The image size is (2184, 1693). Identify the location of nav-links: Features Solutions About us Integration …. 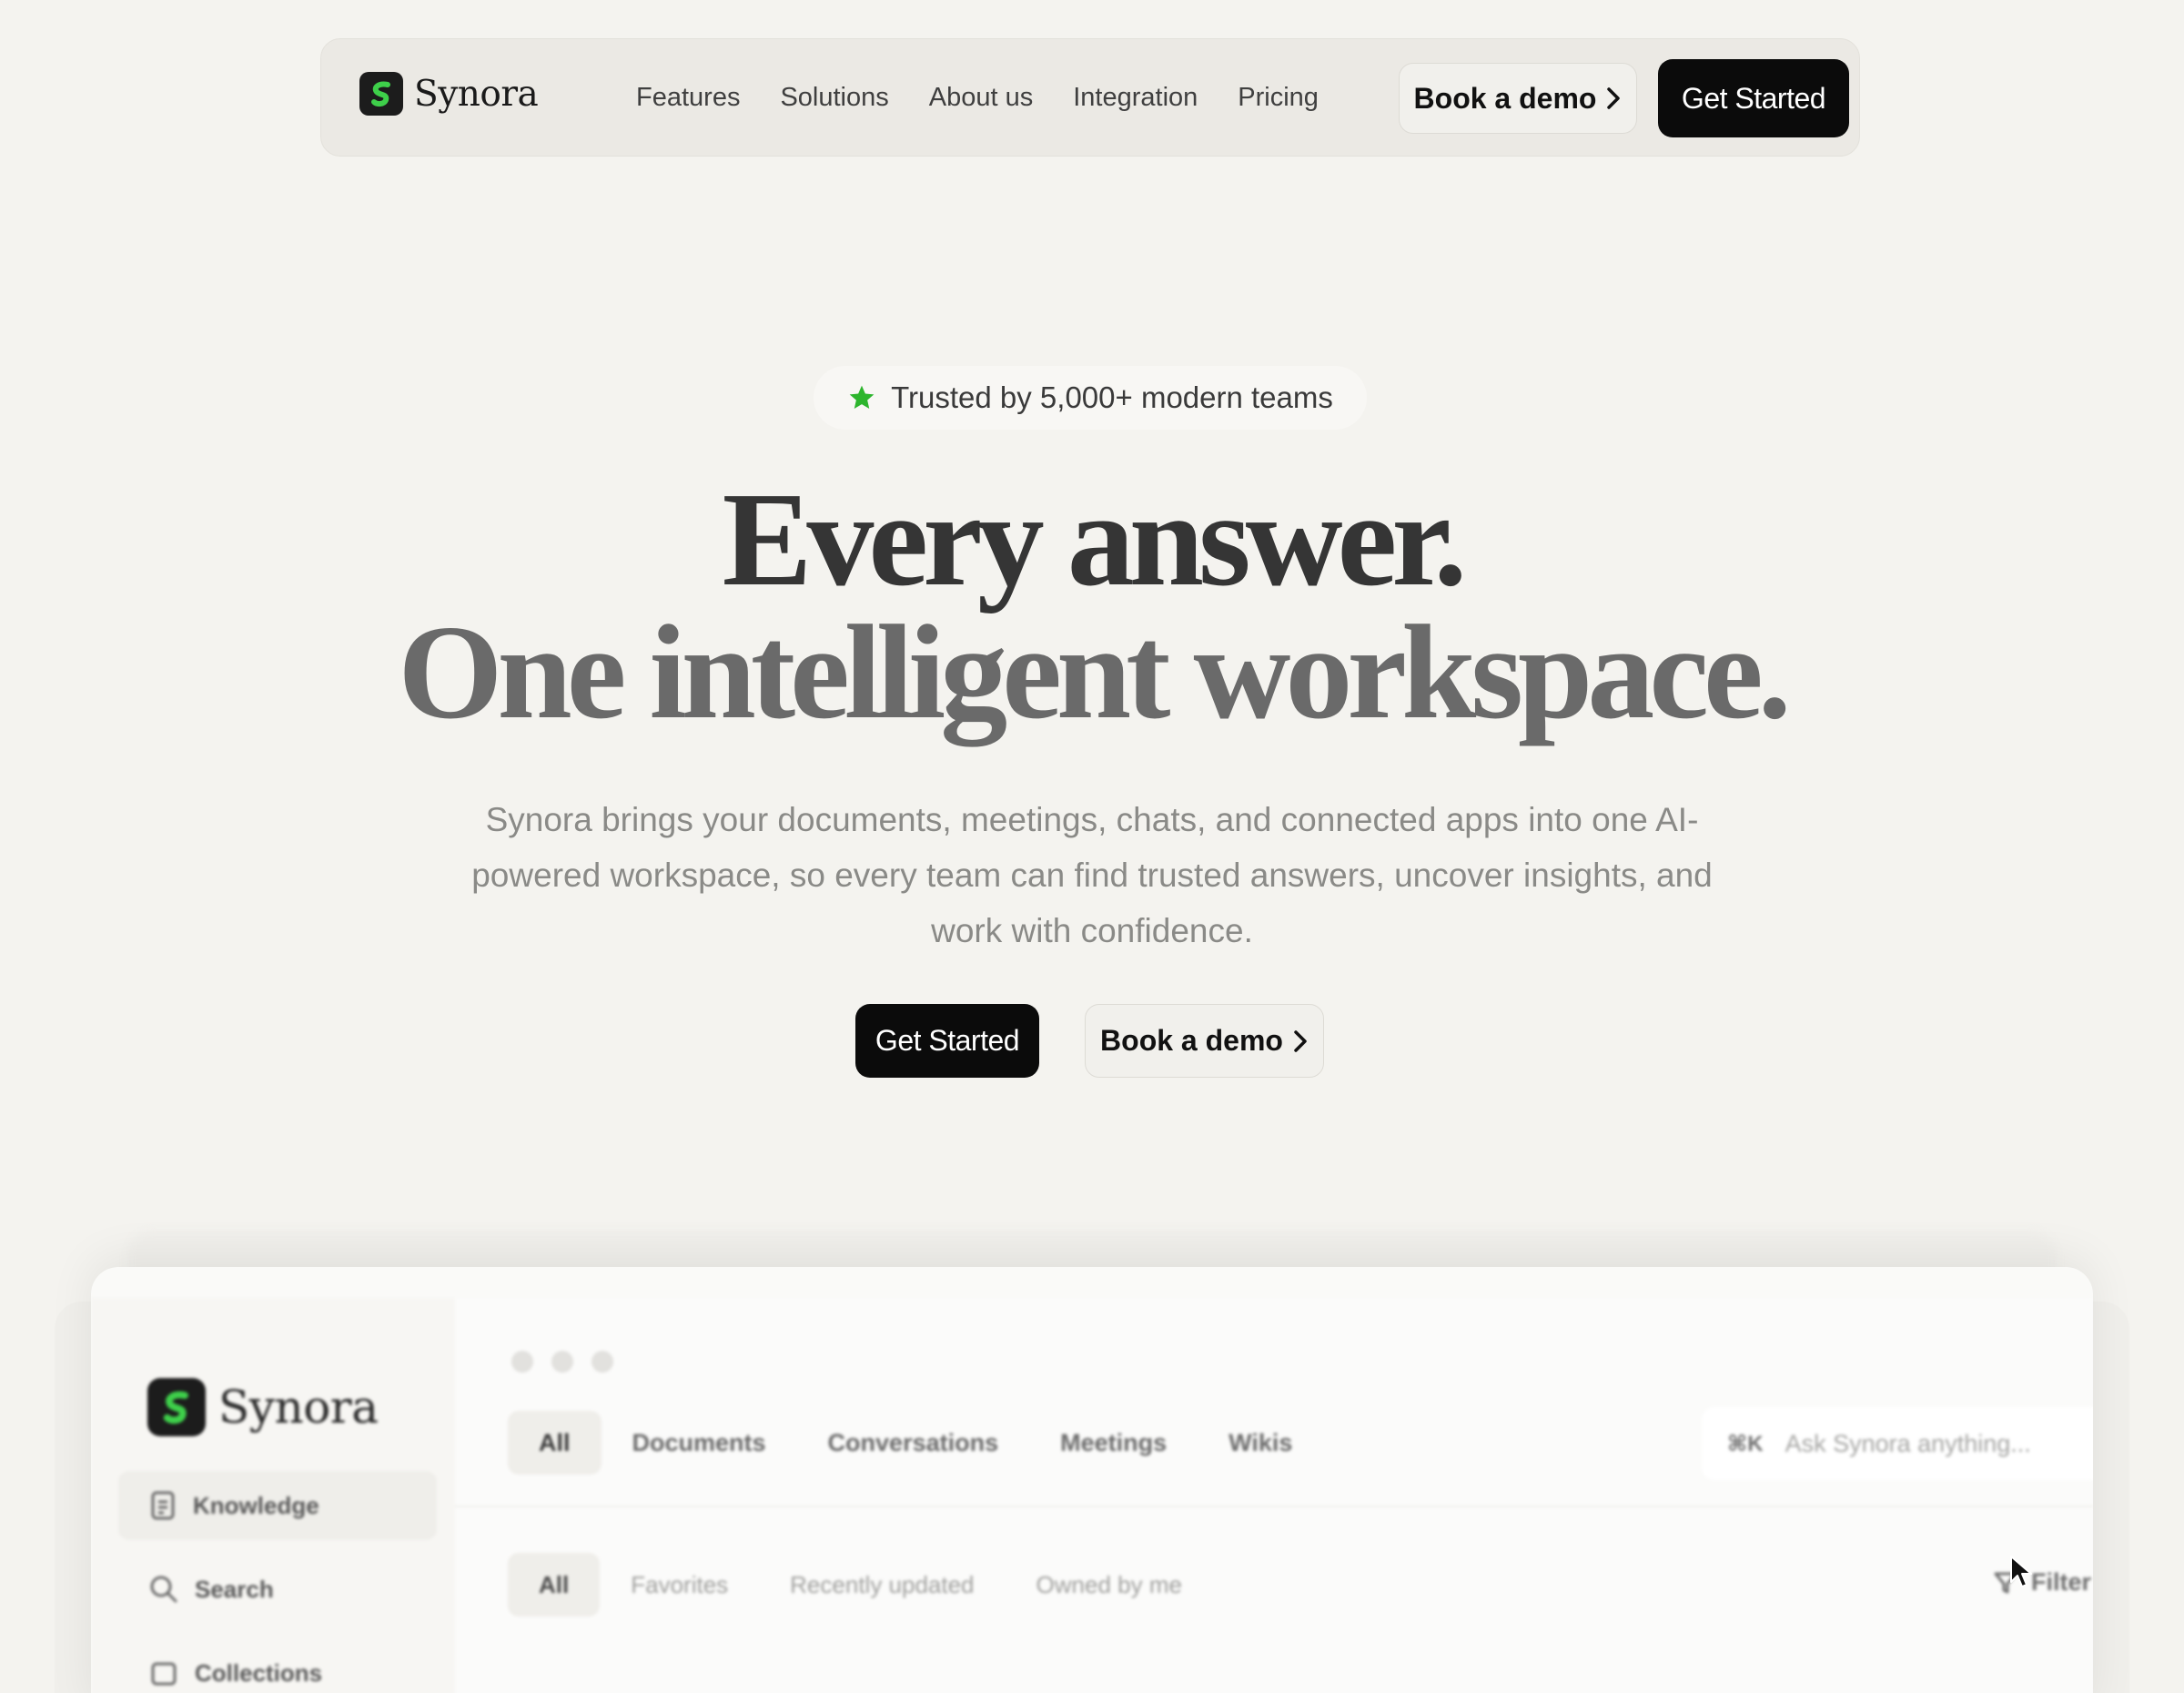
(998, 97).